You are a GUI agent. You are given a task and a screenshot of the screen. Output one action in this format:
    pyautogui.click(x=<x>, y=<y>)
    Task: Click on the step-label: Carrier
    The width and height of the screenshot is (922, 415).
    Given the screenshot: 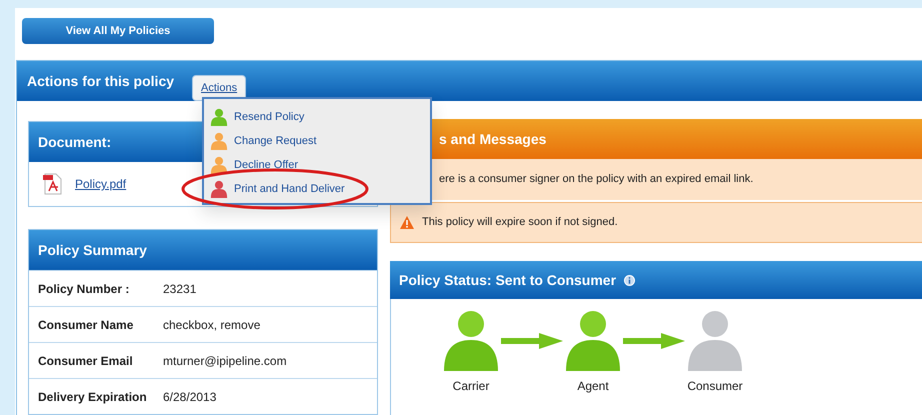 What is the action you would take?
    pyautogui.click(x=471, y=386)
    